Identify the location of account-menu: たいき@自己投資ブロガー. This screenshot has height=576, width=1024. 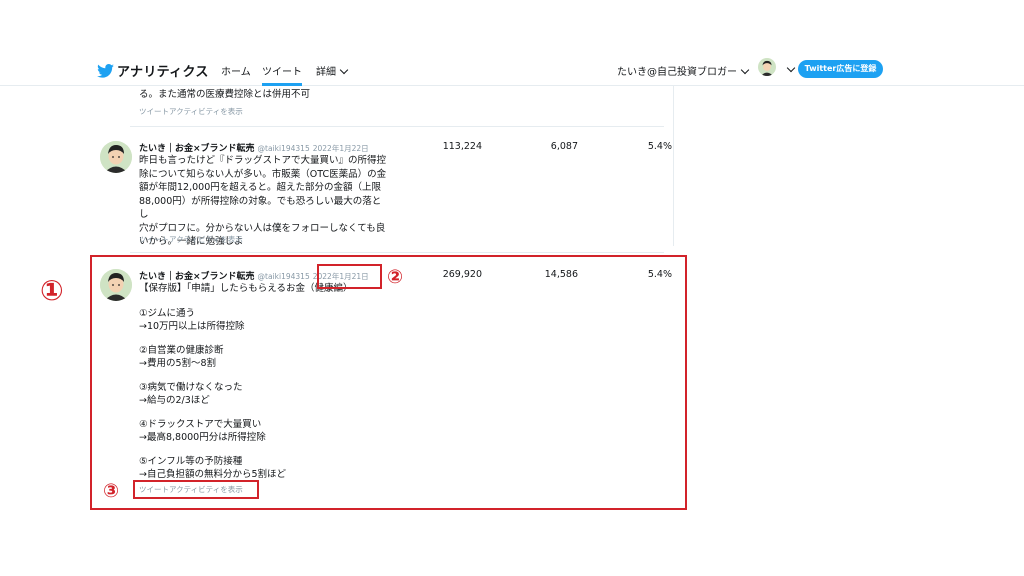
(683, 70).